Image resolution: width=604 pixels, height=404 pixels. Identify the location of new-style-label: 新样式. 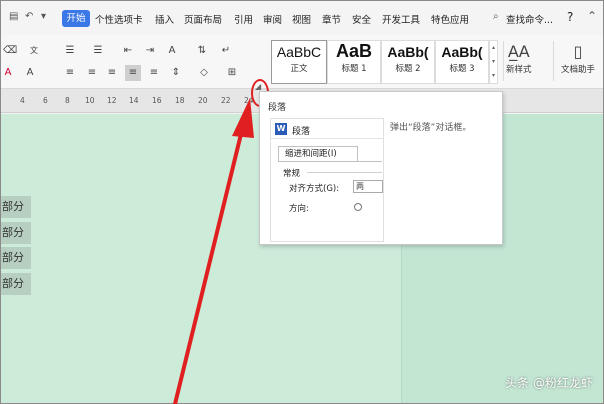
(519, 70).